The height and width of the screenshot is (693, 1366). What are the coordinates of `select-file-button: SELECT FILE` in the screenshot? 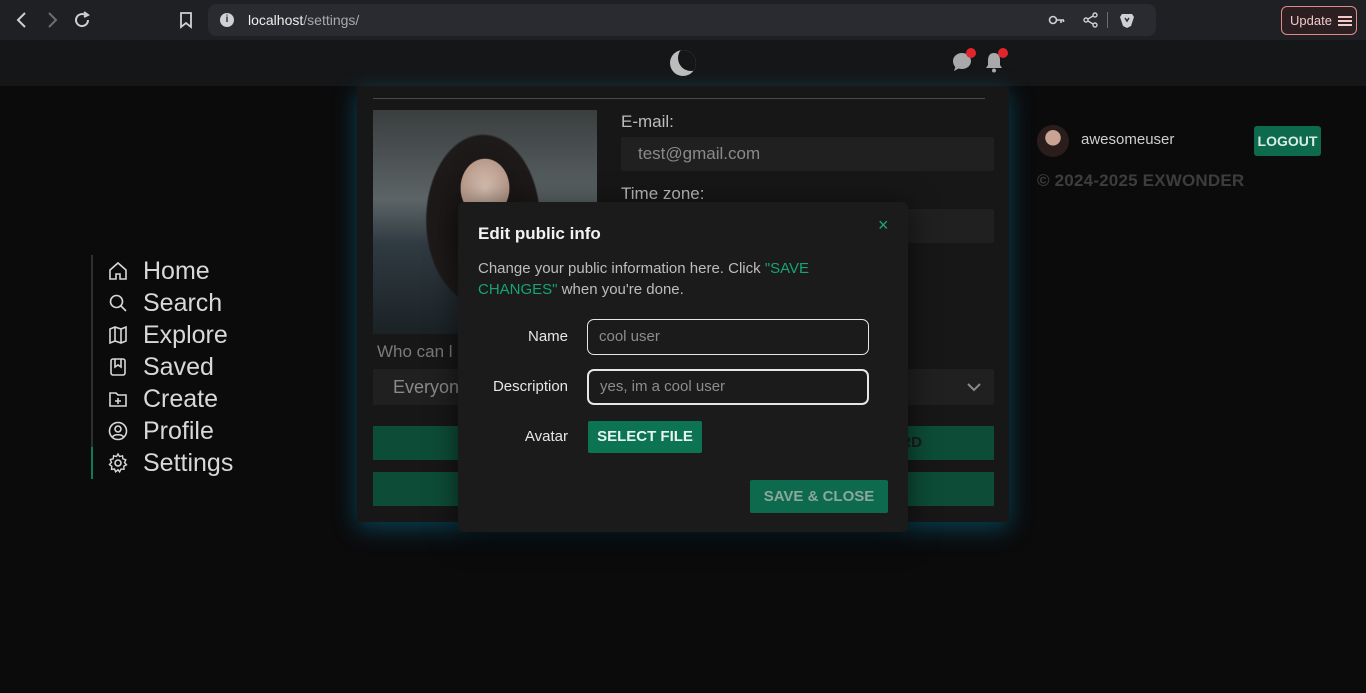 It's located at (645, 437).